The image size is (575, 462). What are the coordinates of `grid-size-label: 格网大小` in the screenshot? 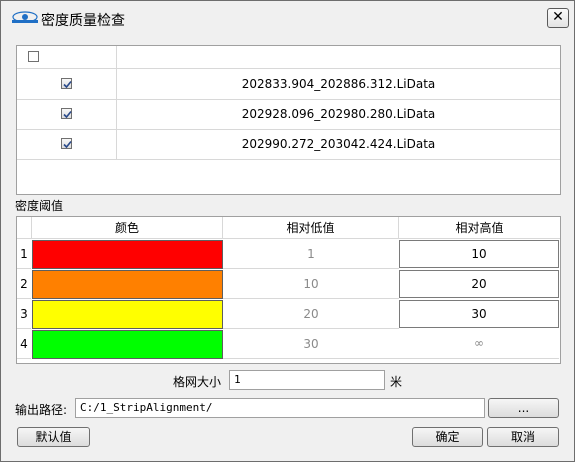 It's located at (197, 382).